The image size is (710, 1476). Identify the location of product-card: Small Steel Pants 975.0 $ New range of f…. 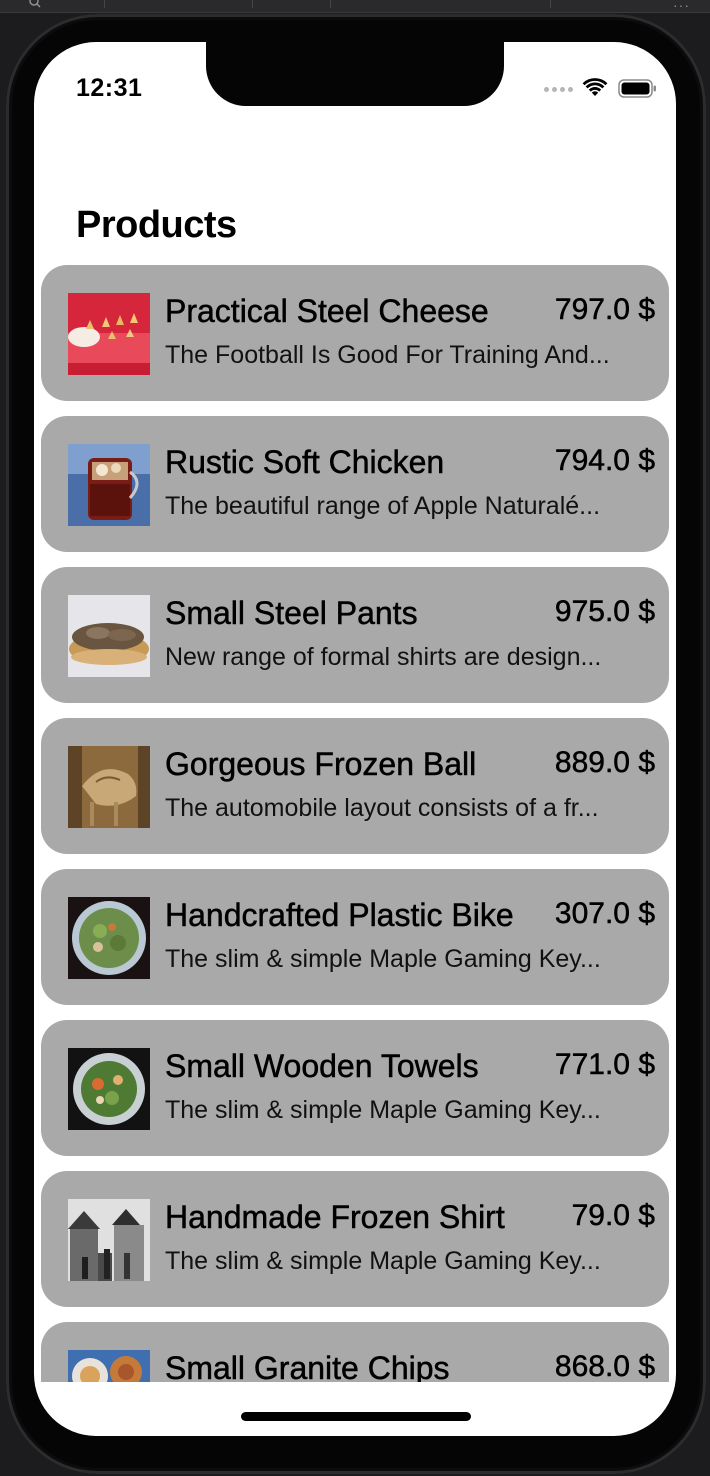
(355, 635).